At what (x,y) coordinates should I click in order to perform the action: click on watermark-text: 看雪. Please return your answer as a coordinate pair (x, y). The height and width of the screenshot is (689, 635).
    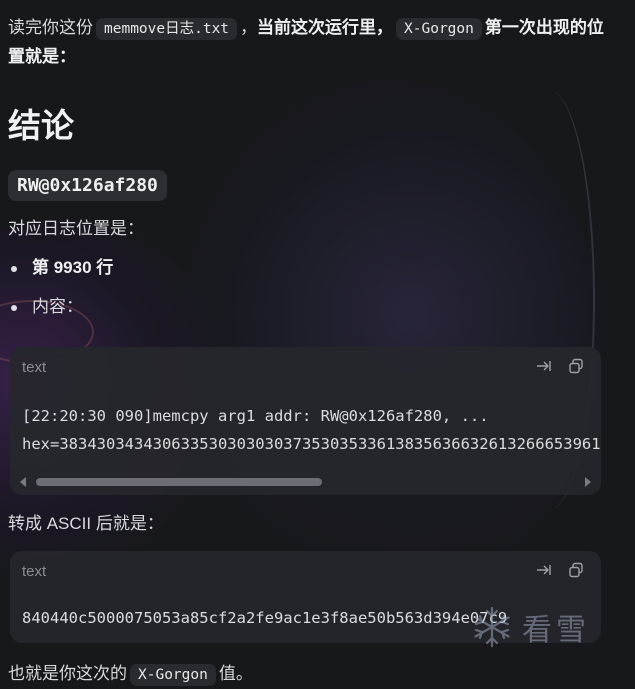
    Looking at the image, I should click on (556, 630).